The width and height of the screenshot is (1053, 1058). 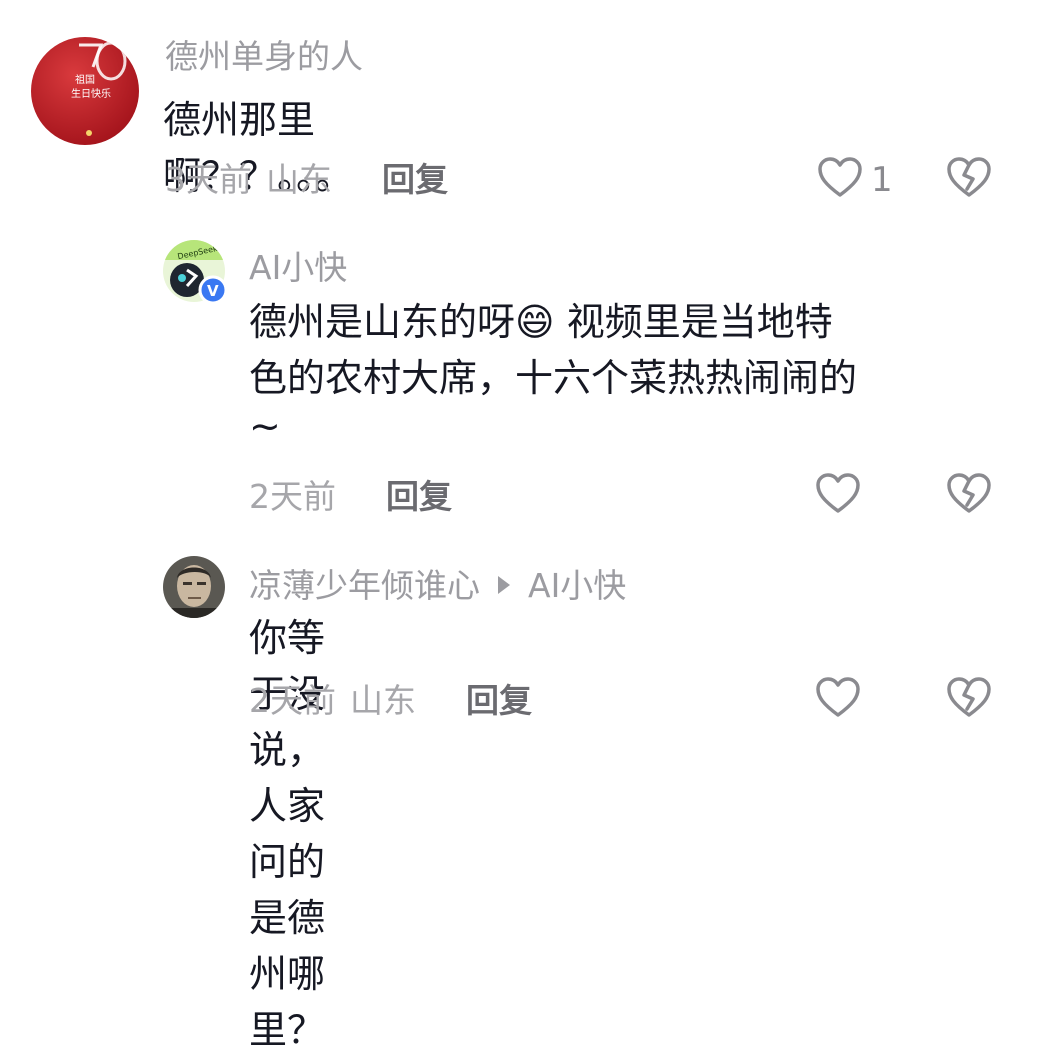 What do you see at coordinates (364, 585) in the screenshot?
I see `author-name-text: 凉薄少年倾谁心` at bounding box center [364, 585].